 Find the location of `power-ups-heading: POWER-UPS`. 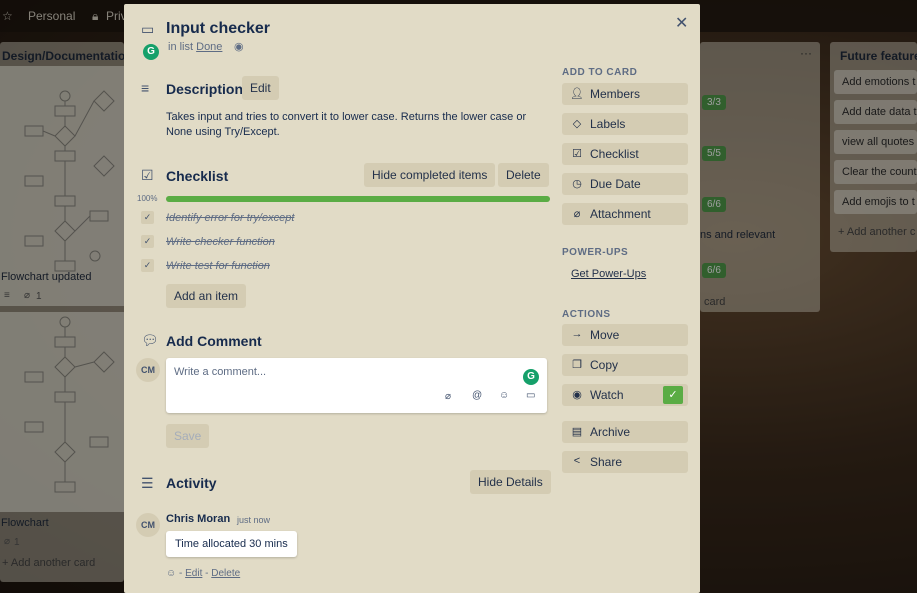

power-ups-heading: POWER-UPS is located at coordinates (595, 252).